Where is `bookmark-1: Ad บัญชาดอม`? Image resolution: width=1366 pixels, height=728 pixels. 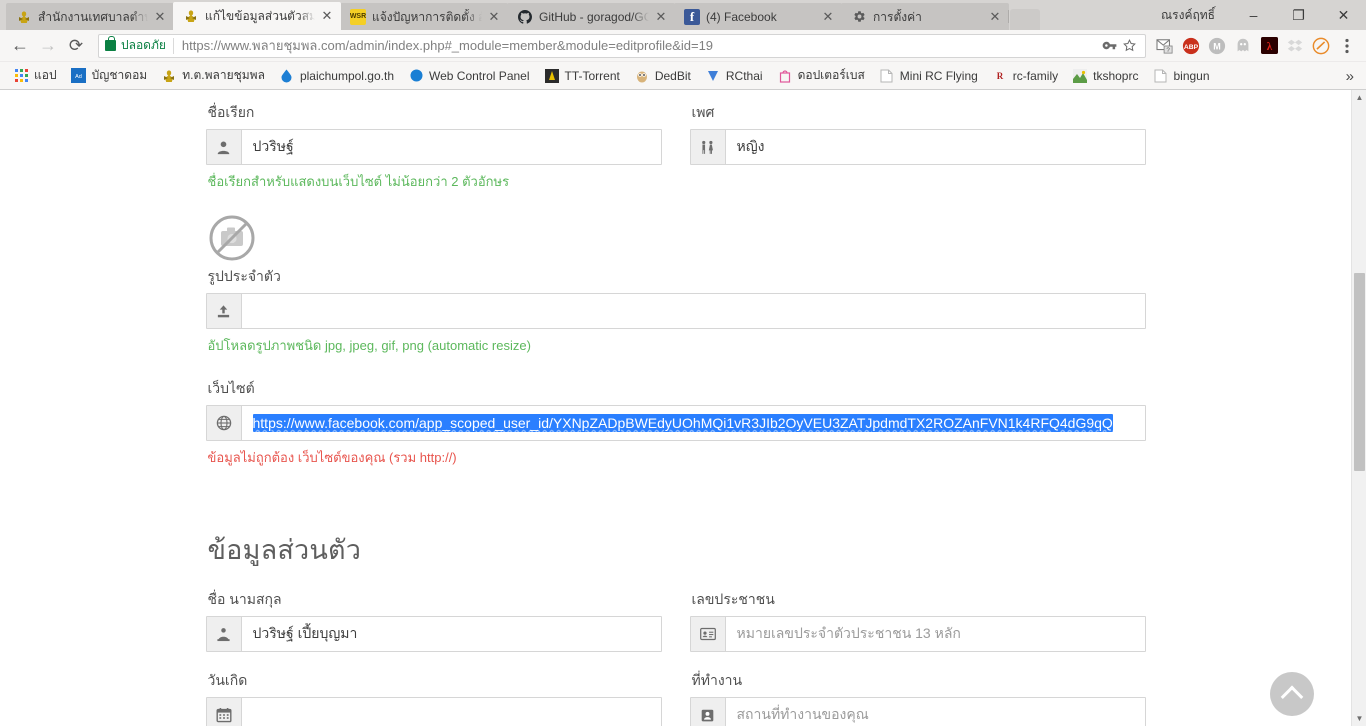
bookmark-1: Ad บัญชาดอม is located at coordinates (109, 76).